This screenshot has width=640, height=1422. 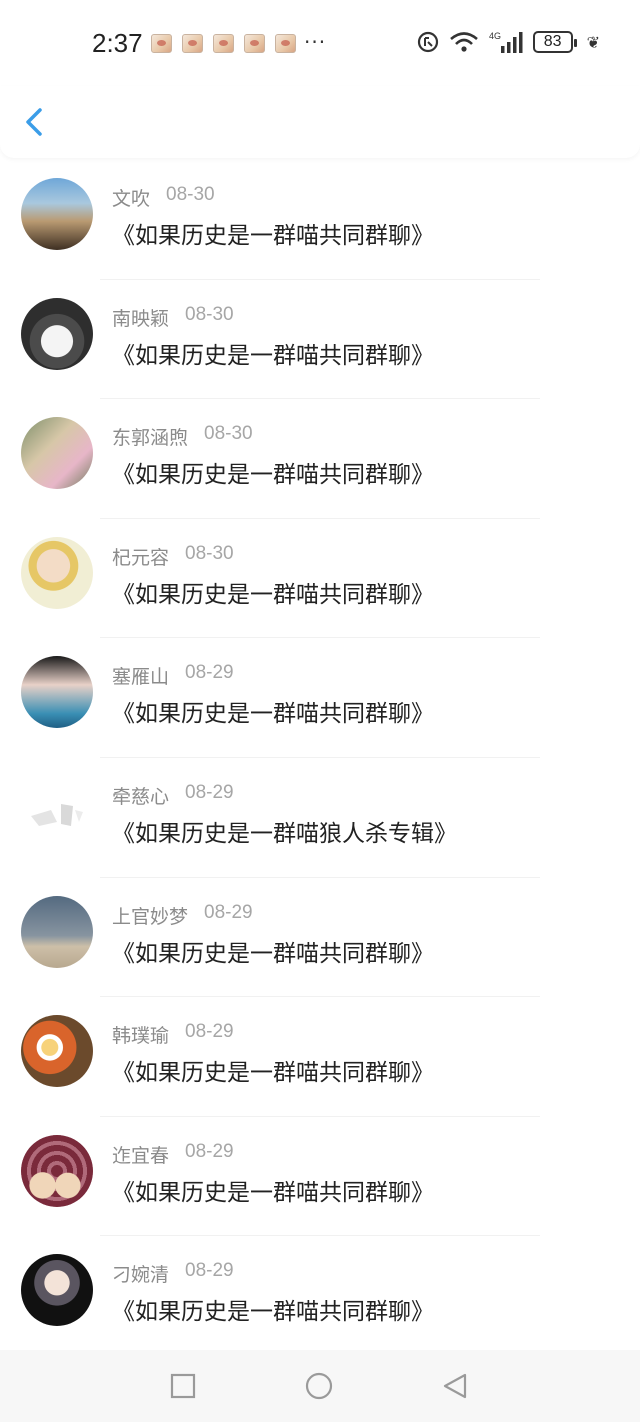 I want to click on list-item: 南映颖 08-30 《如果历史是一群喵共同群聊》, so click(x=320, y=340).